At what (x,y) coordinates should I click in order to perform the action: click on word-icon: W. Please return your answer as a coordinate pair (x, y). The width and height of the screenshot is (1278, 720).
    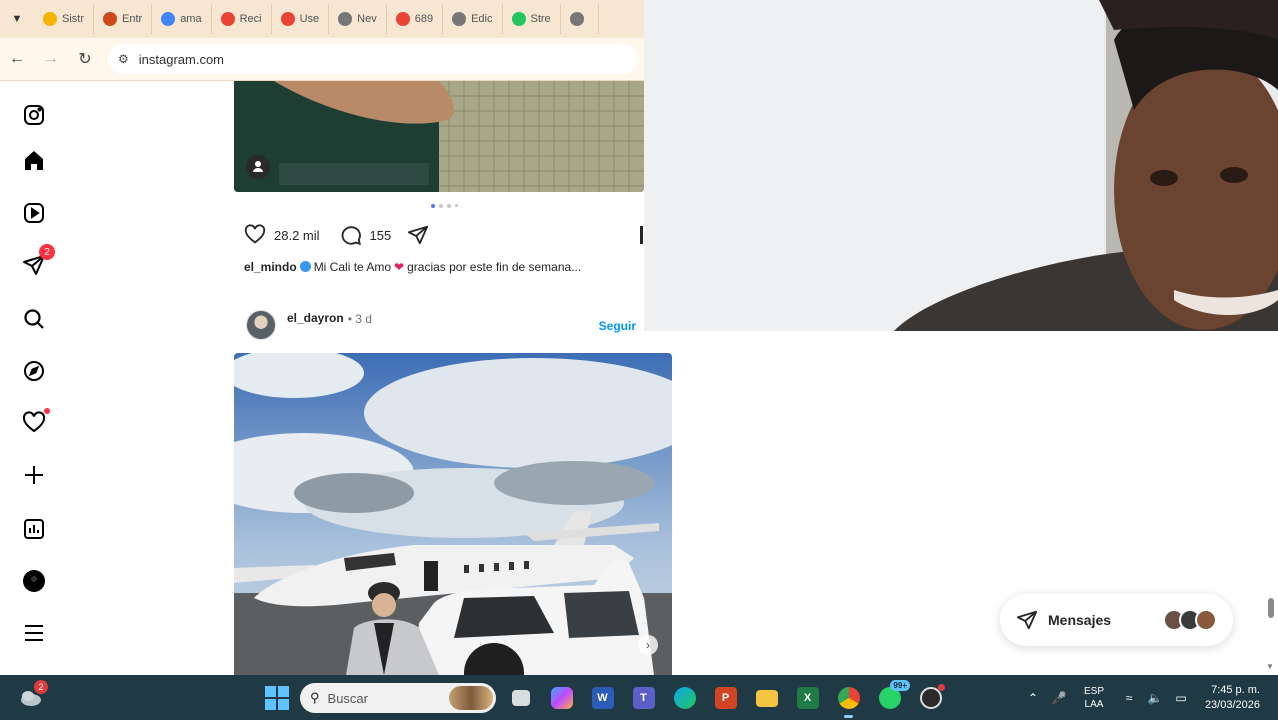
    Looking at the image, I should click on (602, 698).